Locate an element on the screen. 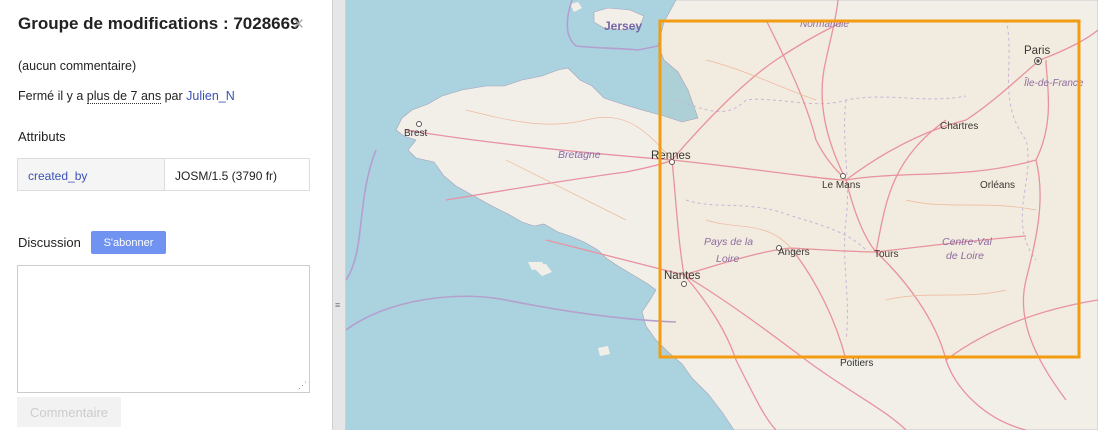 This screenshot has width=1098, height=430. user-link: Julien_N is located at coordinates (210, 96).